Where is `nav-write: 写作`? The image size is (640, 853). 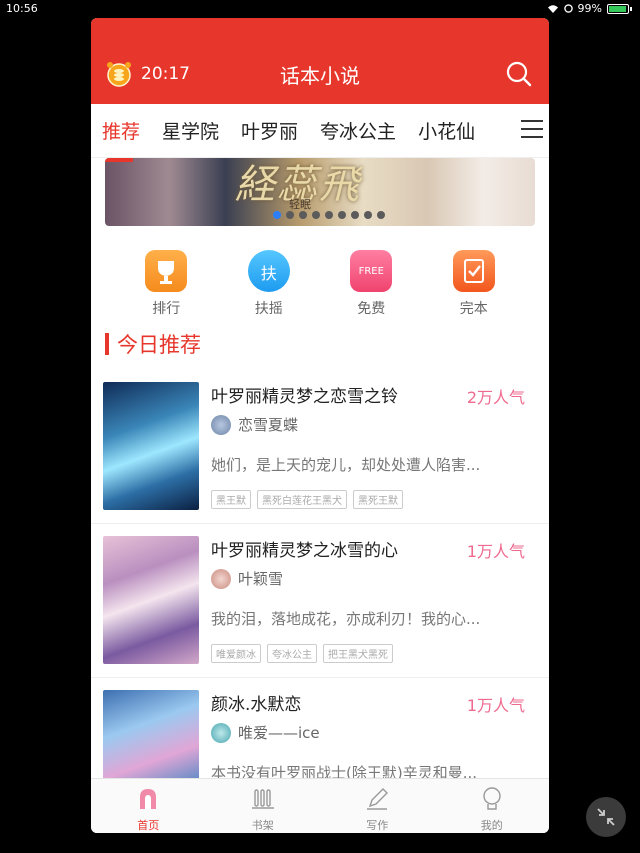 nav-write: 写作 is located at coordinates (377, 806).